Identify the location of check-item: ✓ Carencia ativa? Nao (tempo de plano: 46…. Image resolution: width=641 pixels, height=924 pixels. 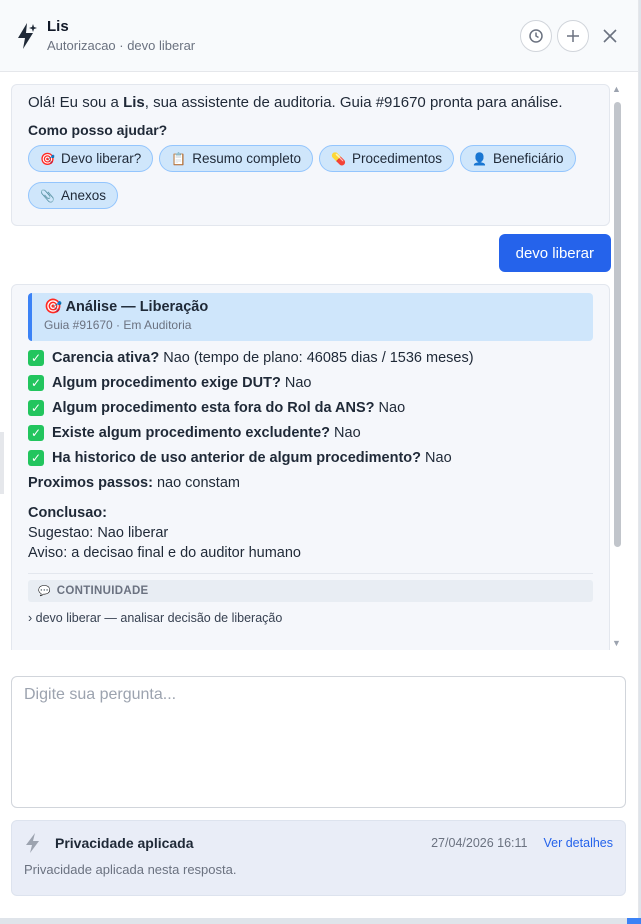
(310, 358).